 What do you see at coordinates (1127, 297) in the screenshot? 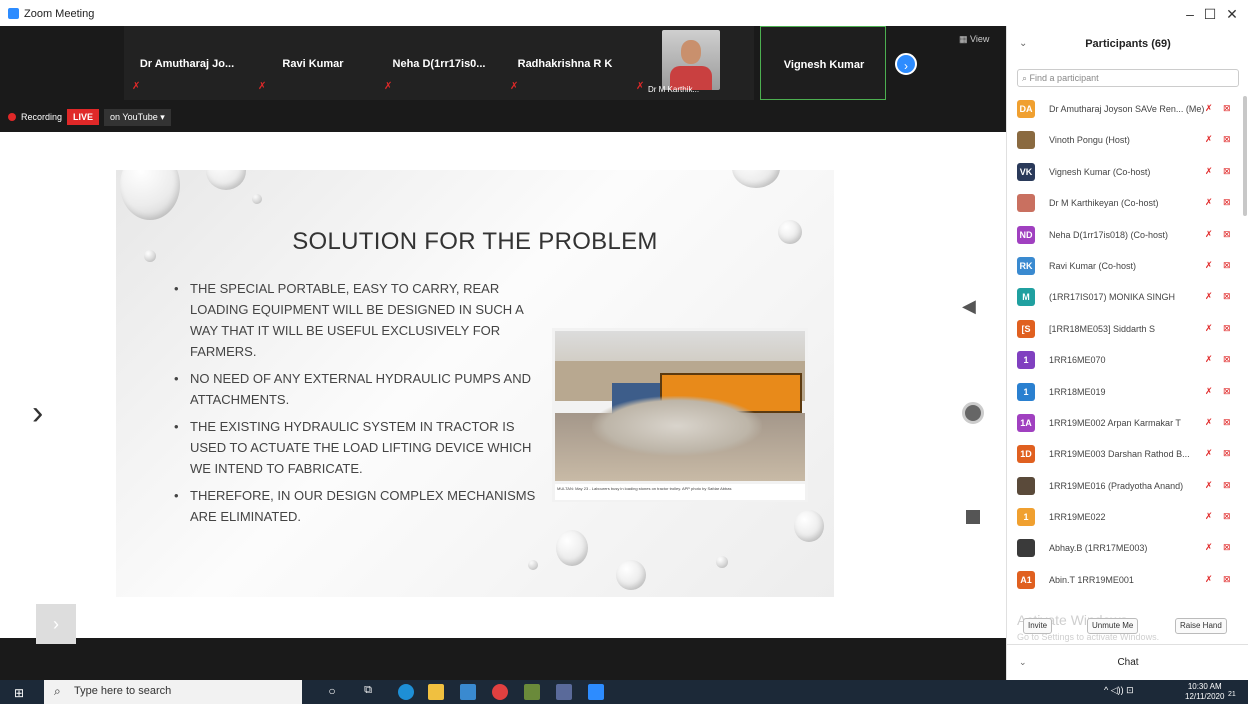
I see `participant-row: M (1RR17IS017) MONIKA SINGH ✗ ⊠` at bounding box center [1127, 297].